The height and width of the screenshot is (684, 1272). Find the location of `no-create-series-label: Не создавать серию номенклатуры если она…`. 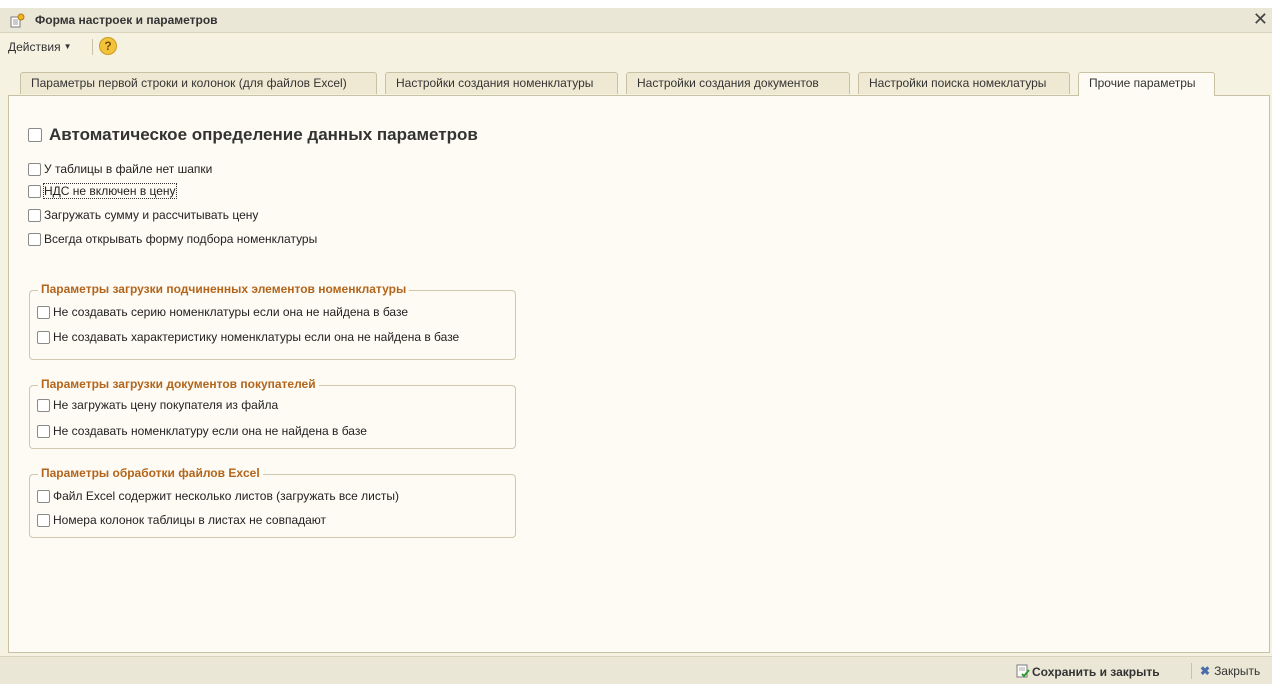

no-create-series-label: Не создавать серию номенклатуры если она… is located at coordinates (231, 312).